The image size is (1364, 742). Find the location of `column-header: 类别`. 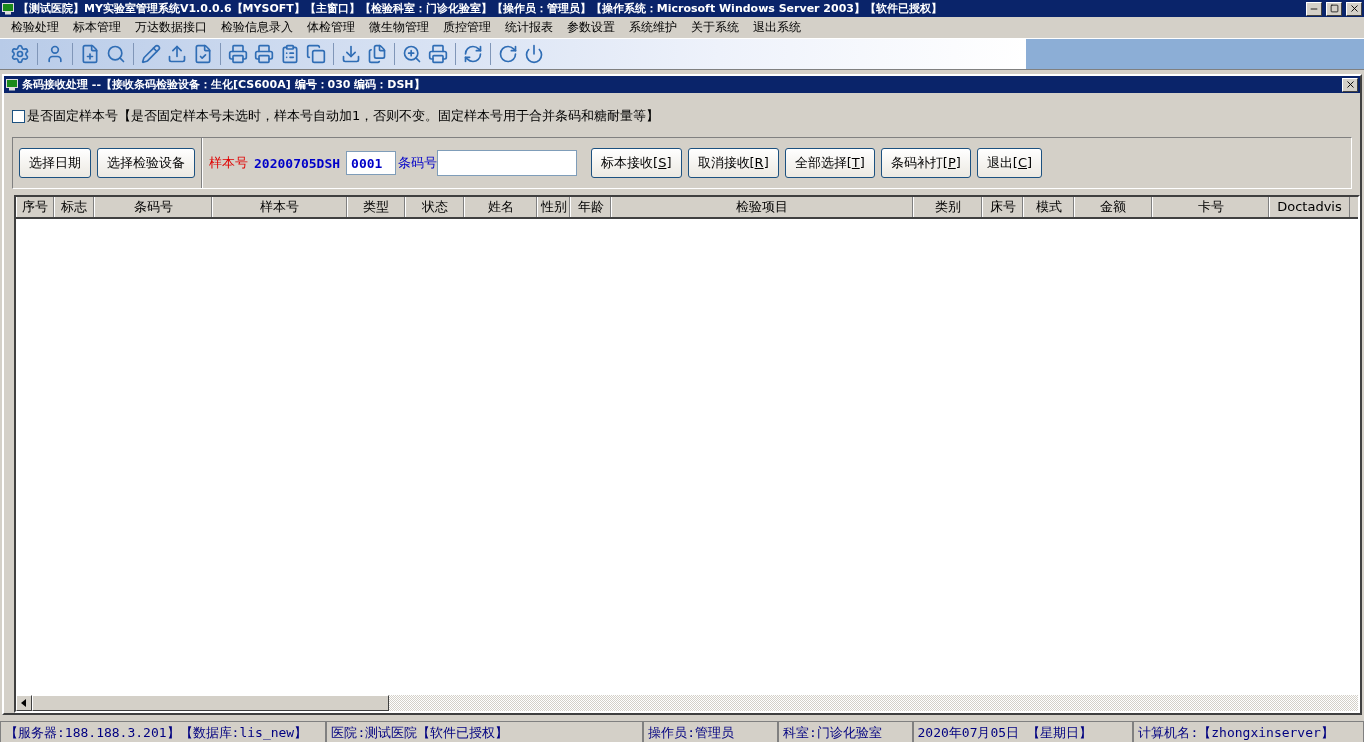

column-header: 类别 is located at coordinates (947, 207).